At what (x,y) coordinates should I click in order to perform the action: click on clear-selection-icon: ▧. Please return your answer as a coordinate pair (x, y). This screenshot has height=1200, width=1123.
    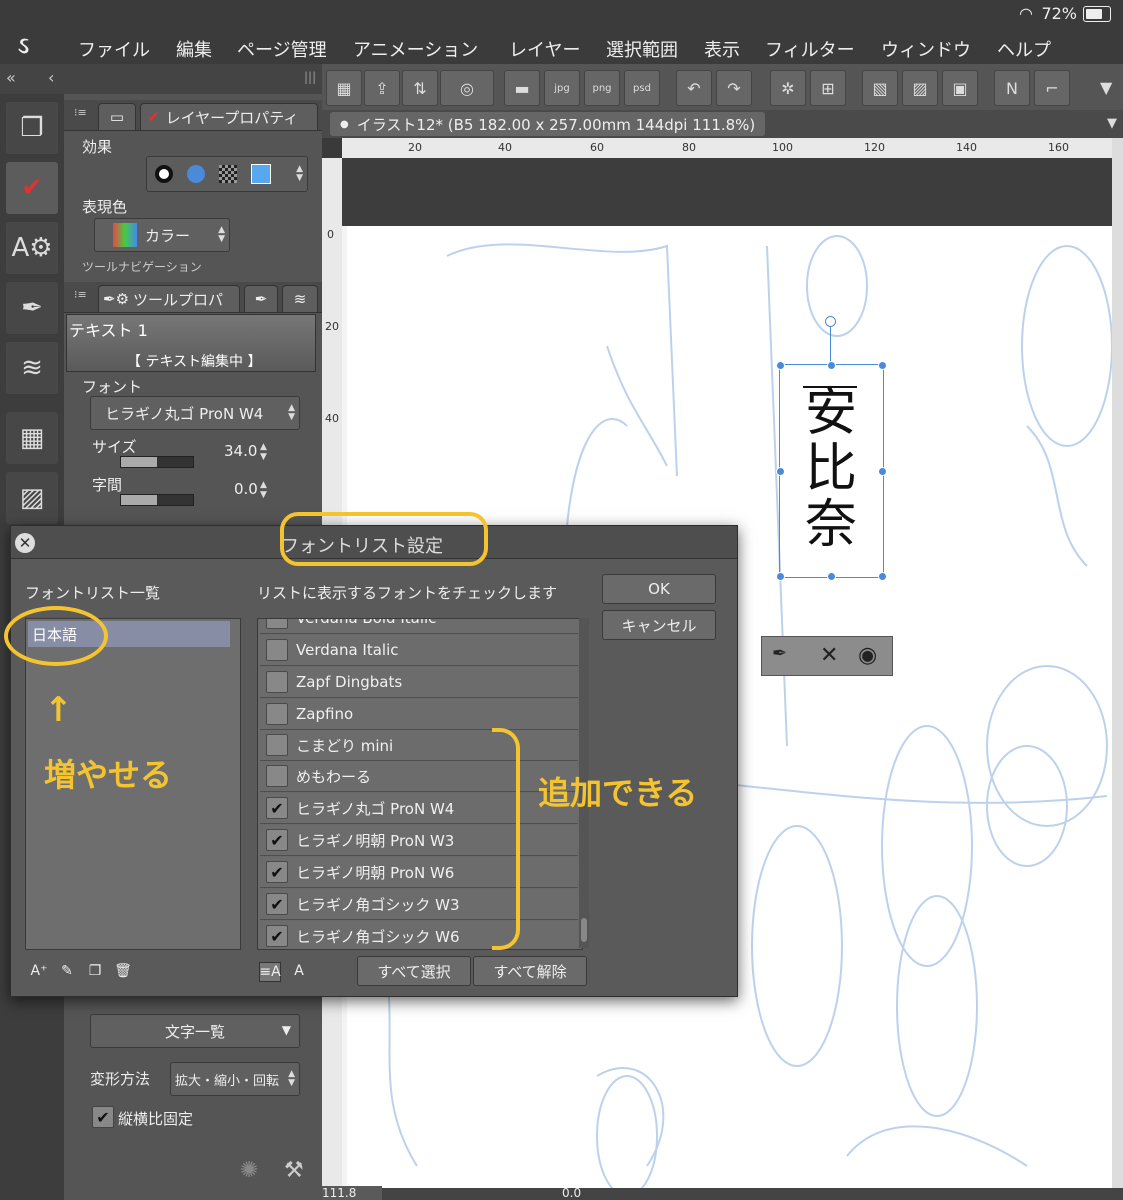
    Looking at the image, I should click on (880, 88).